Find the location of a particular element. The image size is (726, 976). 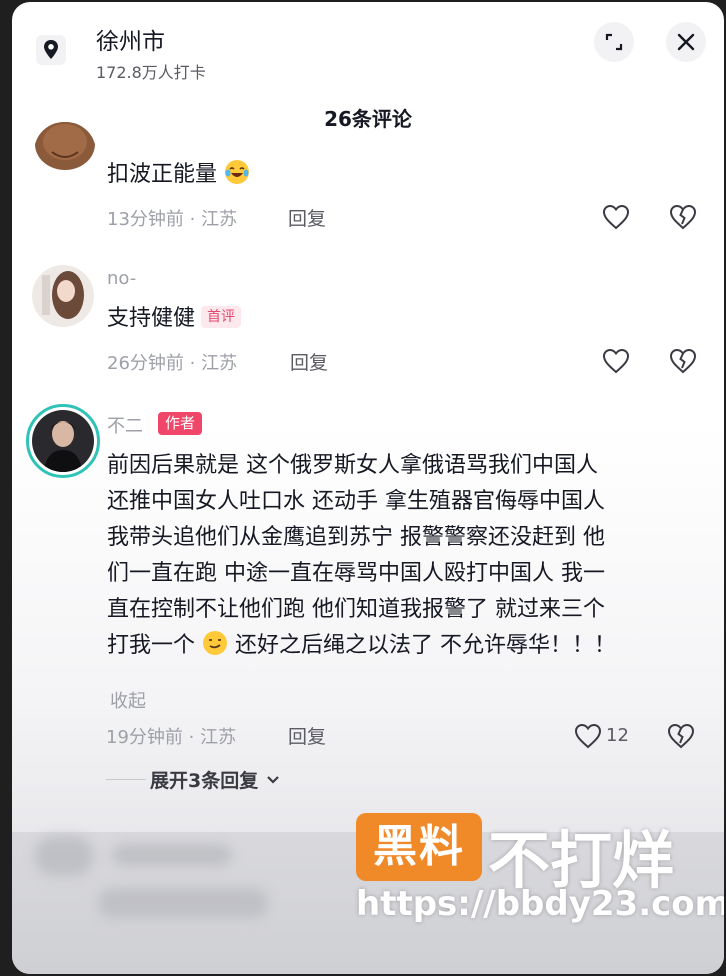

blurred-avatar is located at coordinates (64, 856).